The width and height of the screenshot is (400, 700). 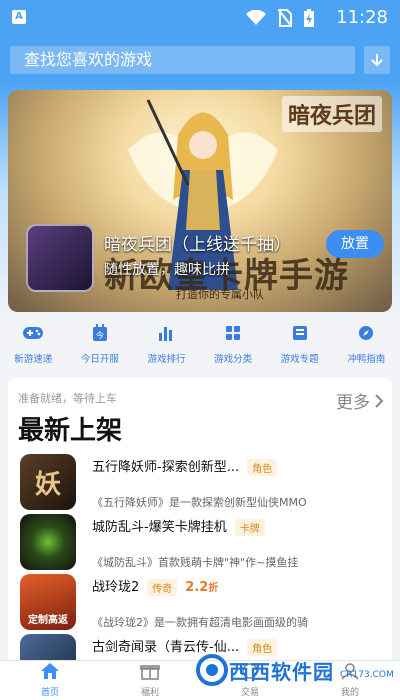 I want to click on bar-chart-icon, so click(x=166, y=334).